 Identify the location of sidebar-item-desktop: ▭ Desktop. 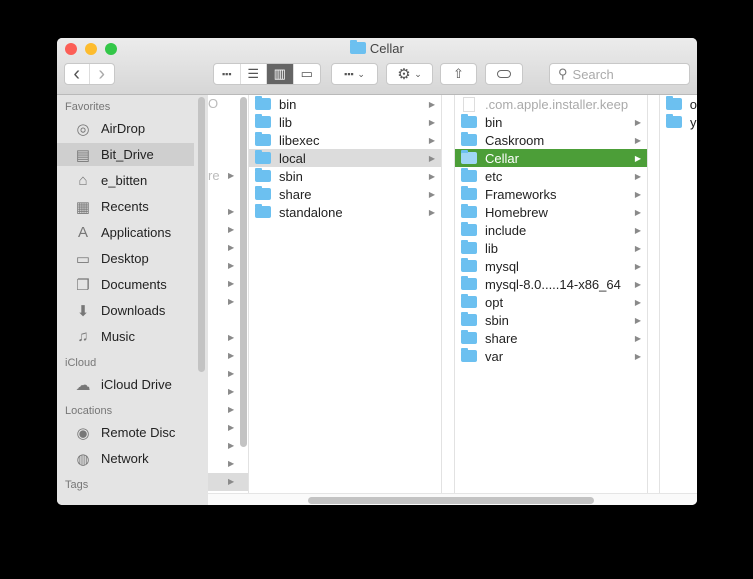
(125, 258).